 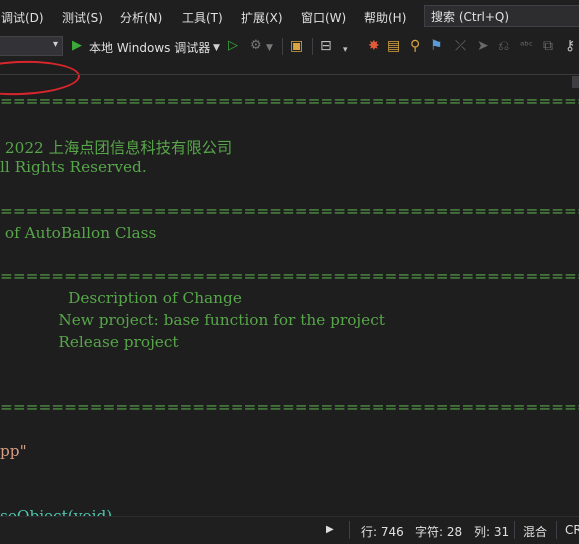 I want to click on status-col: 列: 31, so click(x=491, y=531).